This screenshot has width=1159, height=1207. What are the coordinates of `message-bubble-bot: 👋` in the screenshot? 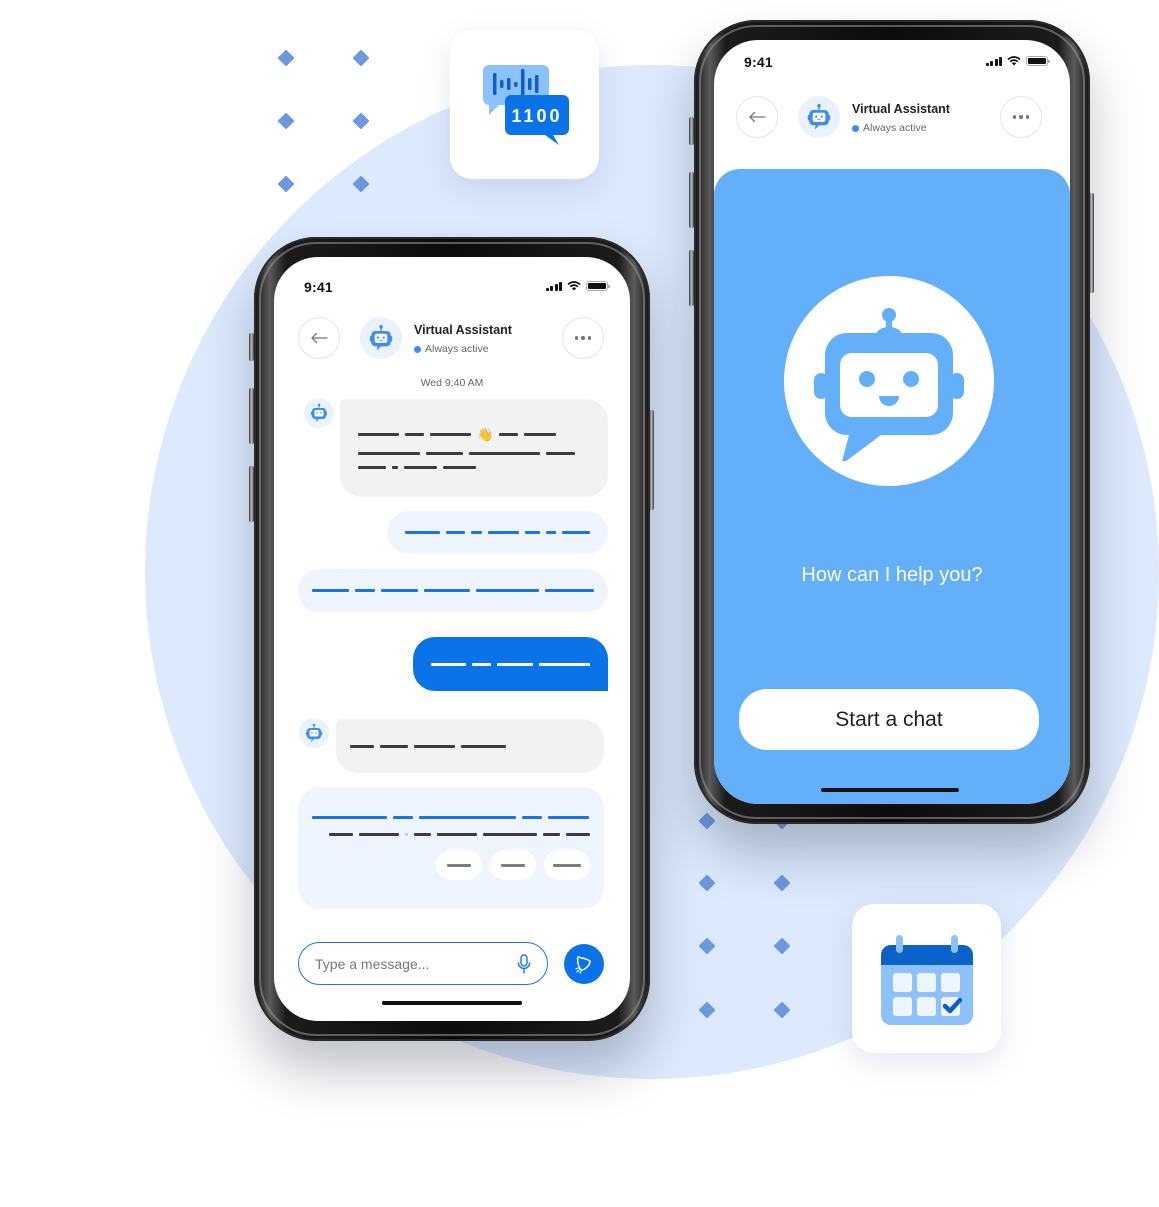 It's located at (474, 448).